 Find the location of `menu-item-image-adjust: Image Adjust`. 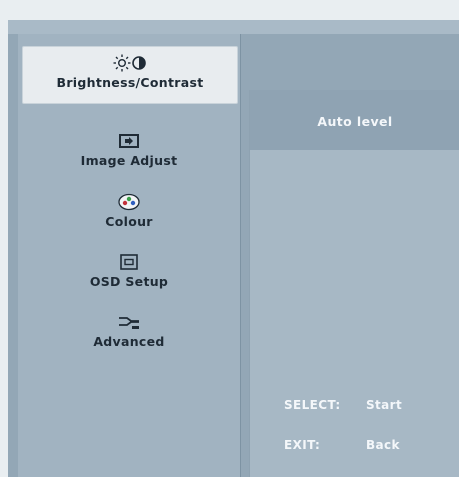

menu-item-image-adjust: Image Adjust is located at coordinates (129, 149).